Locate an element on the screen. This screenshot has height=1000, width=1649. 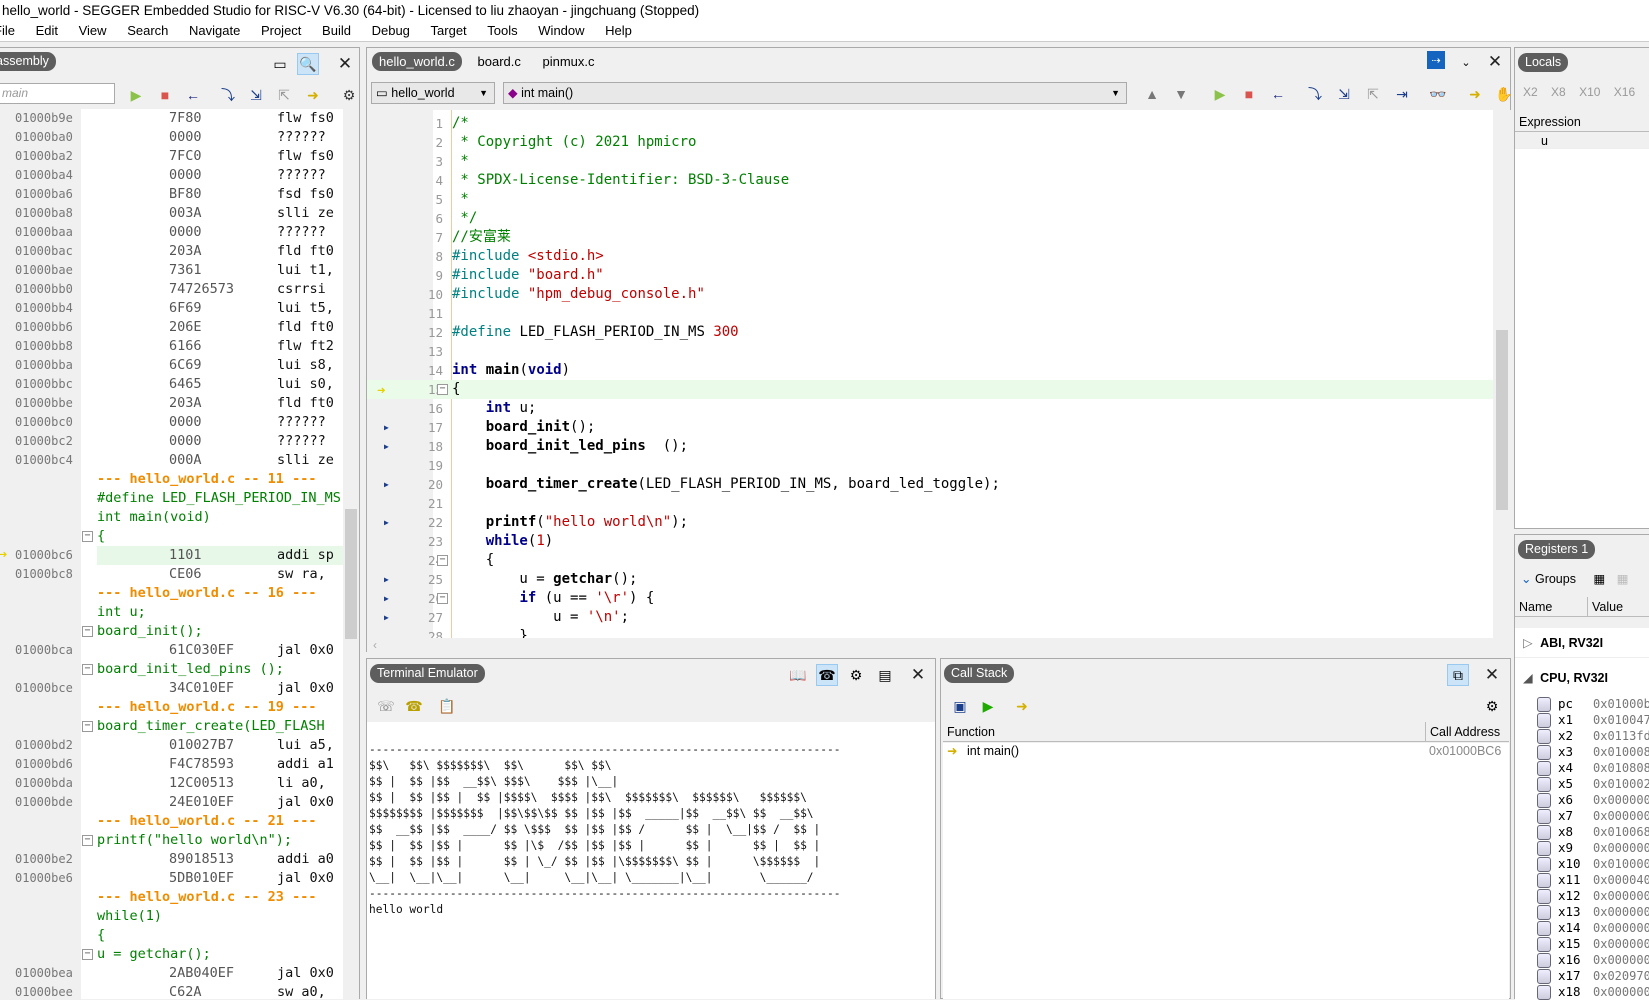
file-list-icon: ⇢ is located at coordinates (1436, 60).